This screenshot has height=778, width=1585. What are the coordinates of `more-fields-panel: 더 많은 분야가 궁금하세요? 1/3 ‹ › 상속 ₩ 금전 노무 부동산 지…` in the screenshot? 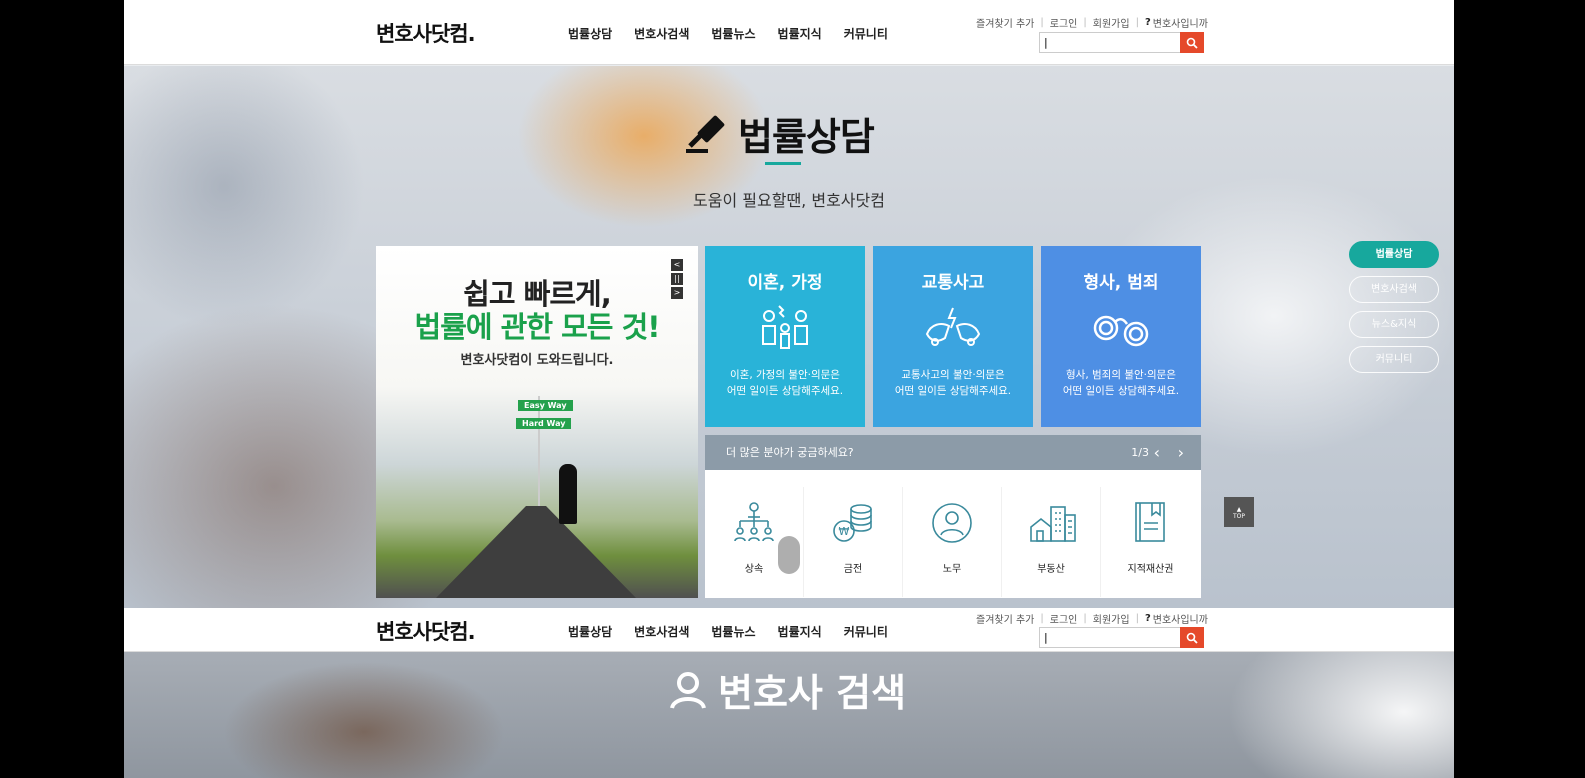 It's located at (953, 516).